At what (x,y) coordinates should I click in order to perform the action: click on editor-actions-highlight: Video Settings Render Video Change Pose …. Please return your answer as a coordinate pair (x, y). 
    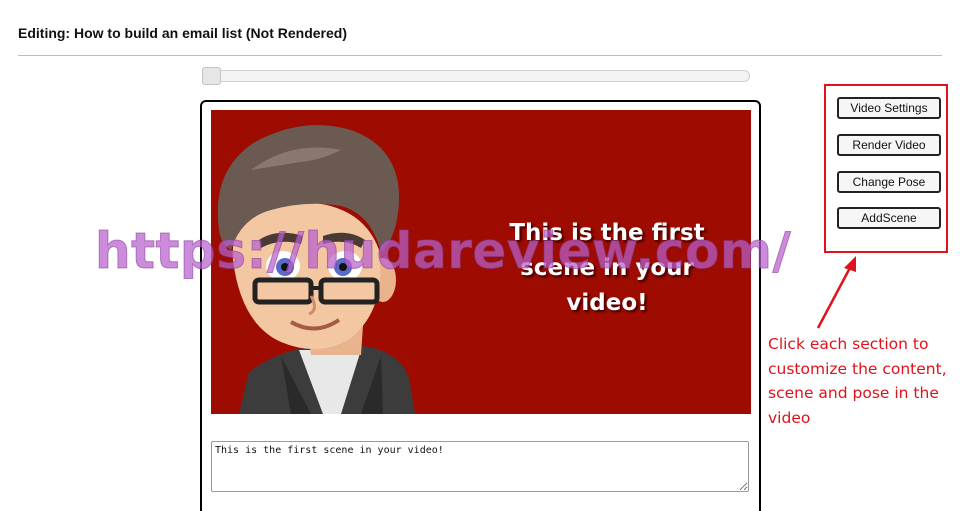
    Looking at the image, I should click on (886, 168).